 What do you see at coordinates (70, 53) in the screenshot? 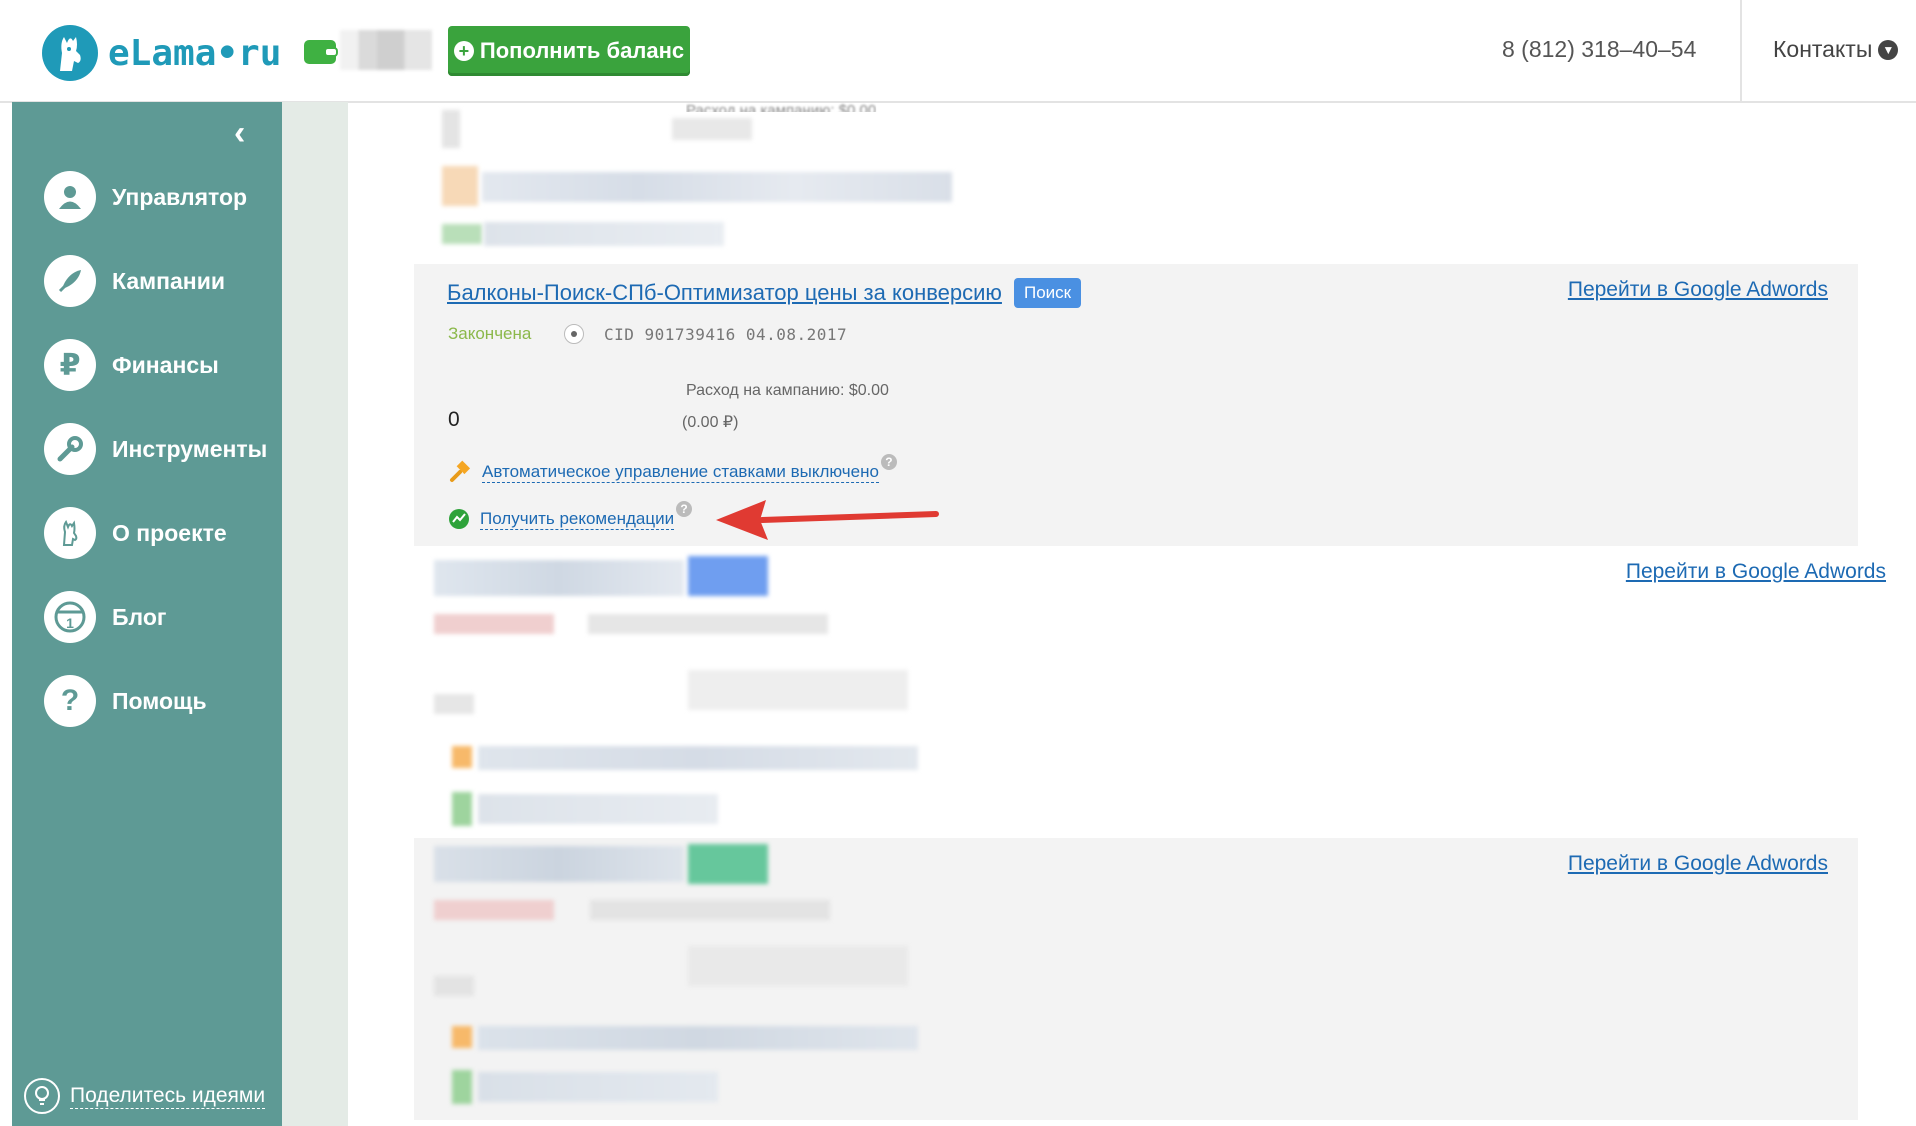
I see `llama-logo-icon` at bounding box center [70, 53].